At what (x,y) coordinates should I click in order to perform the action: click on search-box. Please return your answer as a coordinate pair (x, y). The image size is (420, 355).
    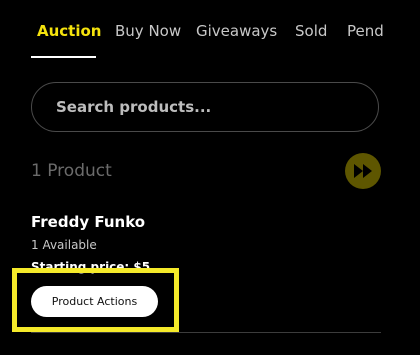
    Looking at the image, I should click on (205, 107).